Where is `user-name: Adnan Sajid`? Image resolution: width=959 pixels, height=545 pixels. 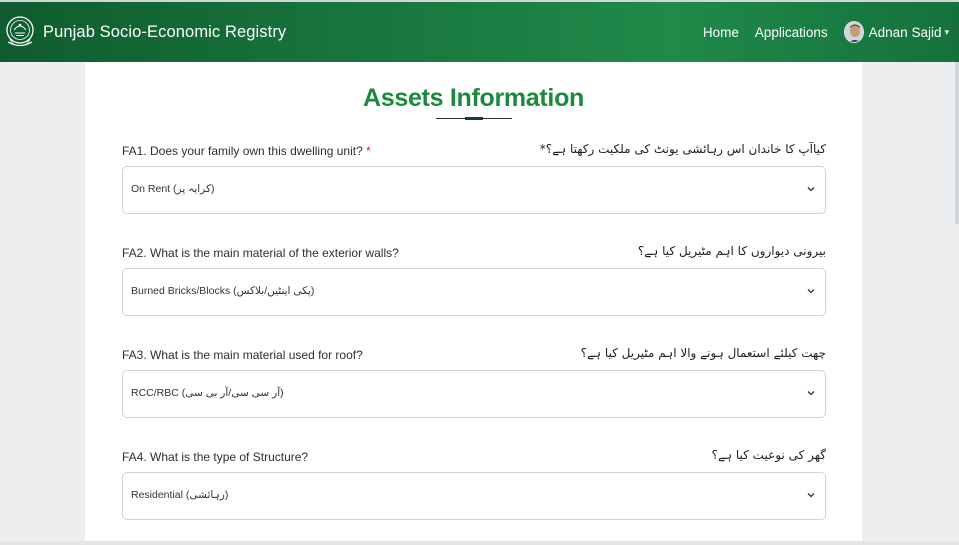 user-name: Adnan Sajid is located at coordinates (905, 32).